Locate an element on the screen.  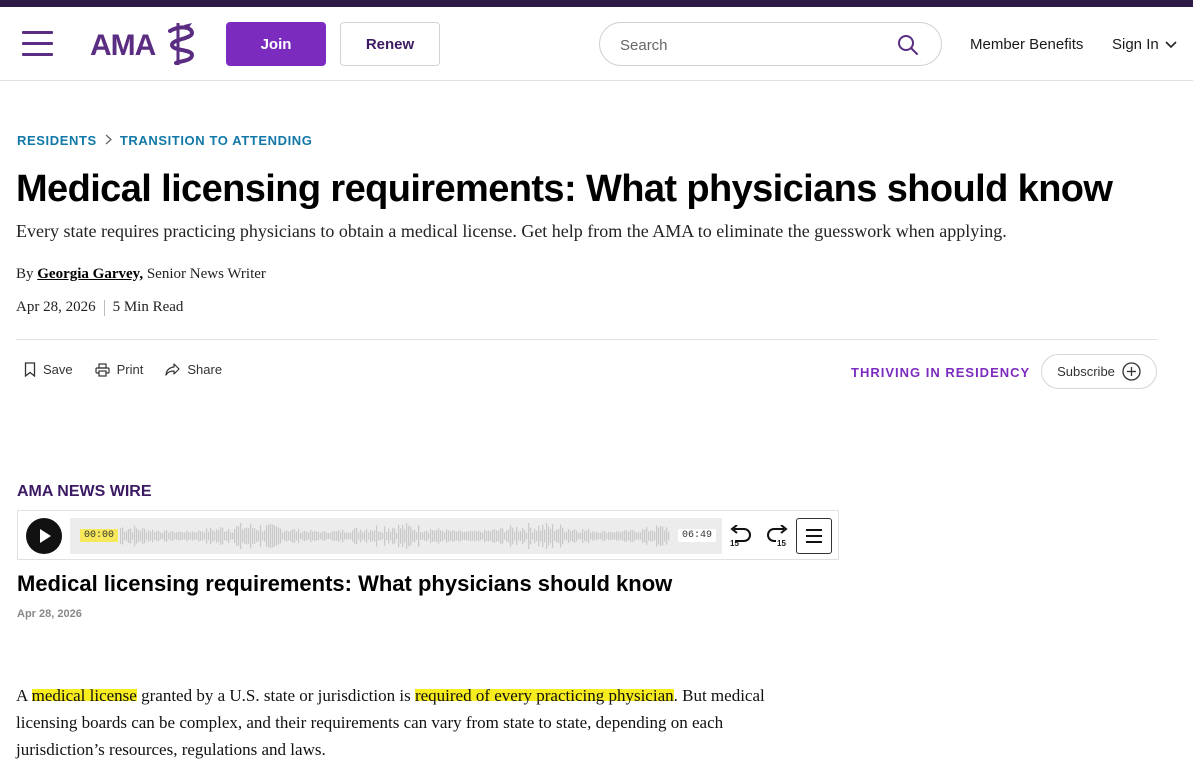
read-time: 5 Min Read is located at coordinates (148, 307).